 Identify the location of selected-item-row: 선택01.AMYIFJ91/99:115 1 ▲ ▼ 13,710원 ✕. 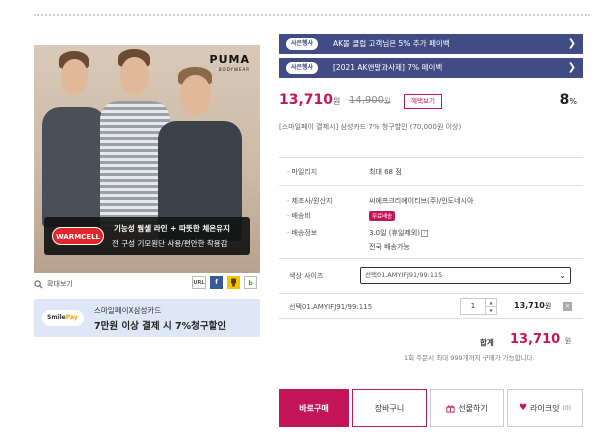
(431, 306).